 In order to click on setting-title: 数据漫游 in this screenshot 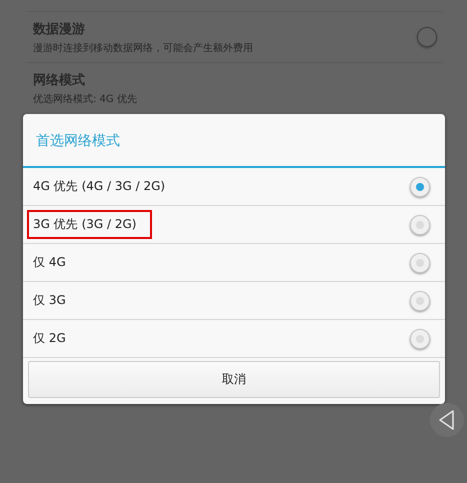, I will do `click(59, 29)`.